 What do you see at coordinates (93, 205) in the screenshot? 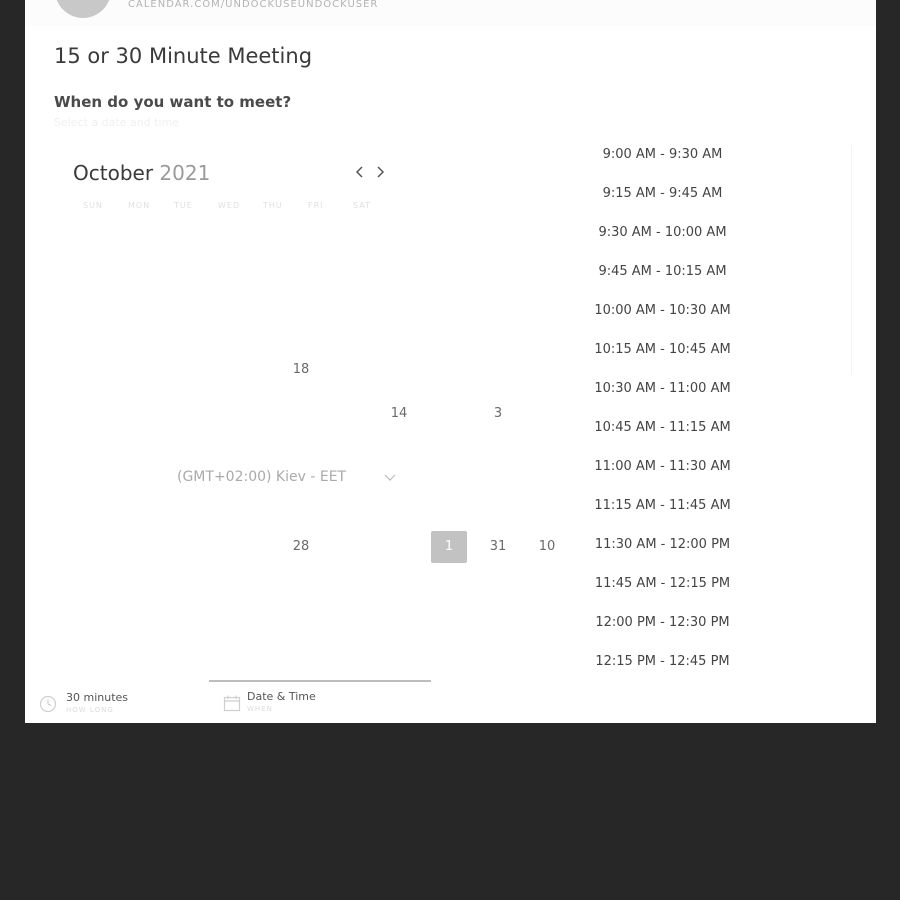
I see `weekday-sun: SUN` at bounding box center [93, 205].